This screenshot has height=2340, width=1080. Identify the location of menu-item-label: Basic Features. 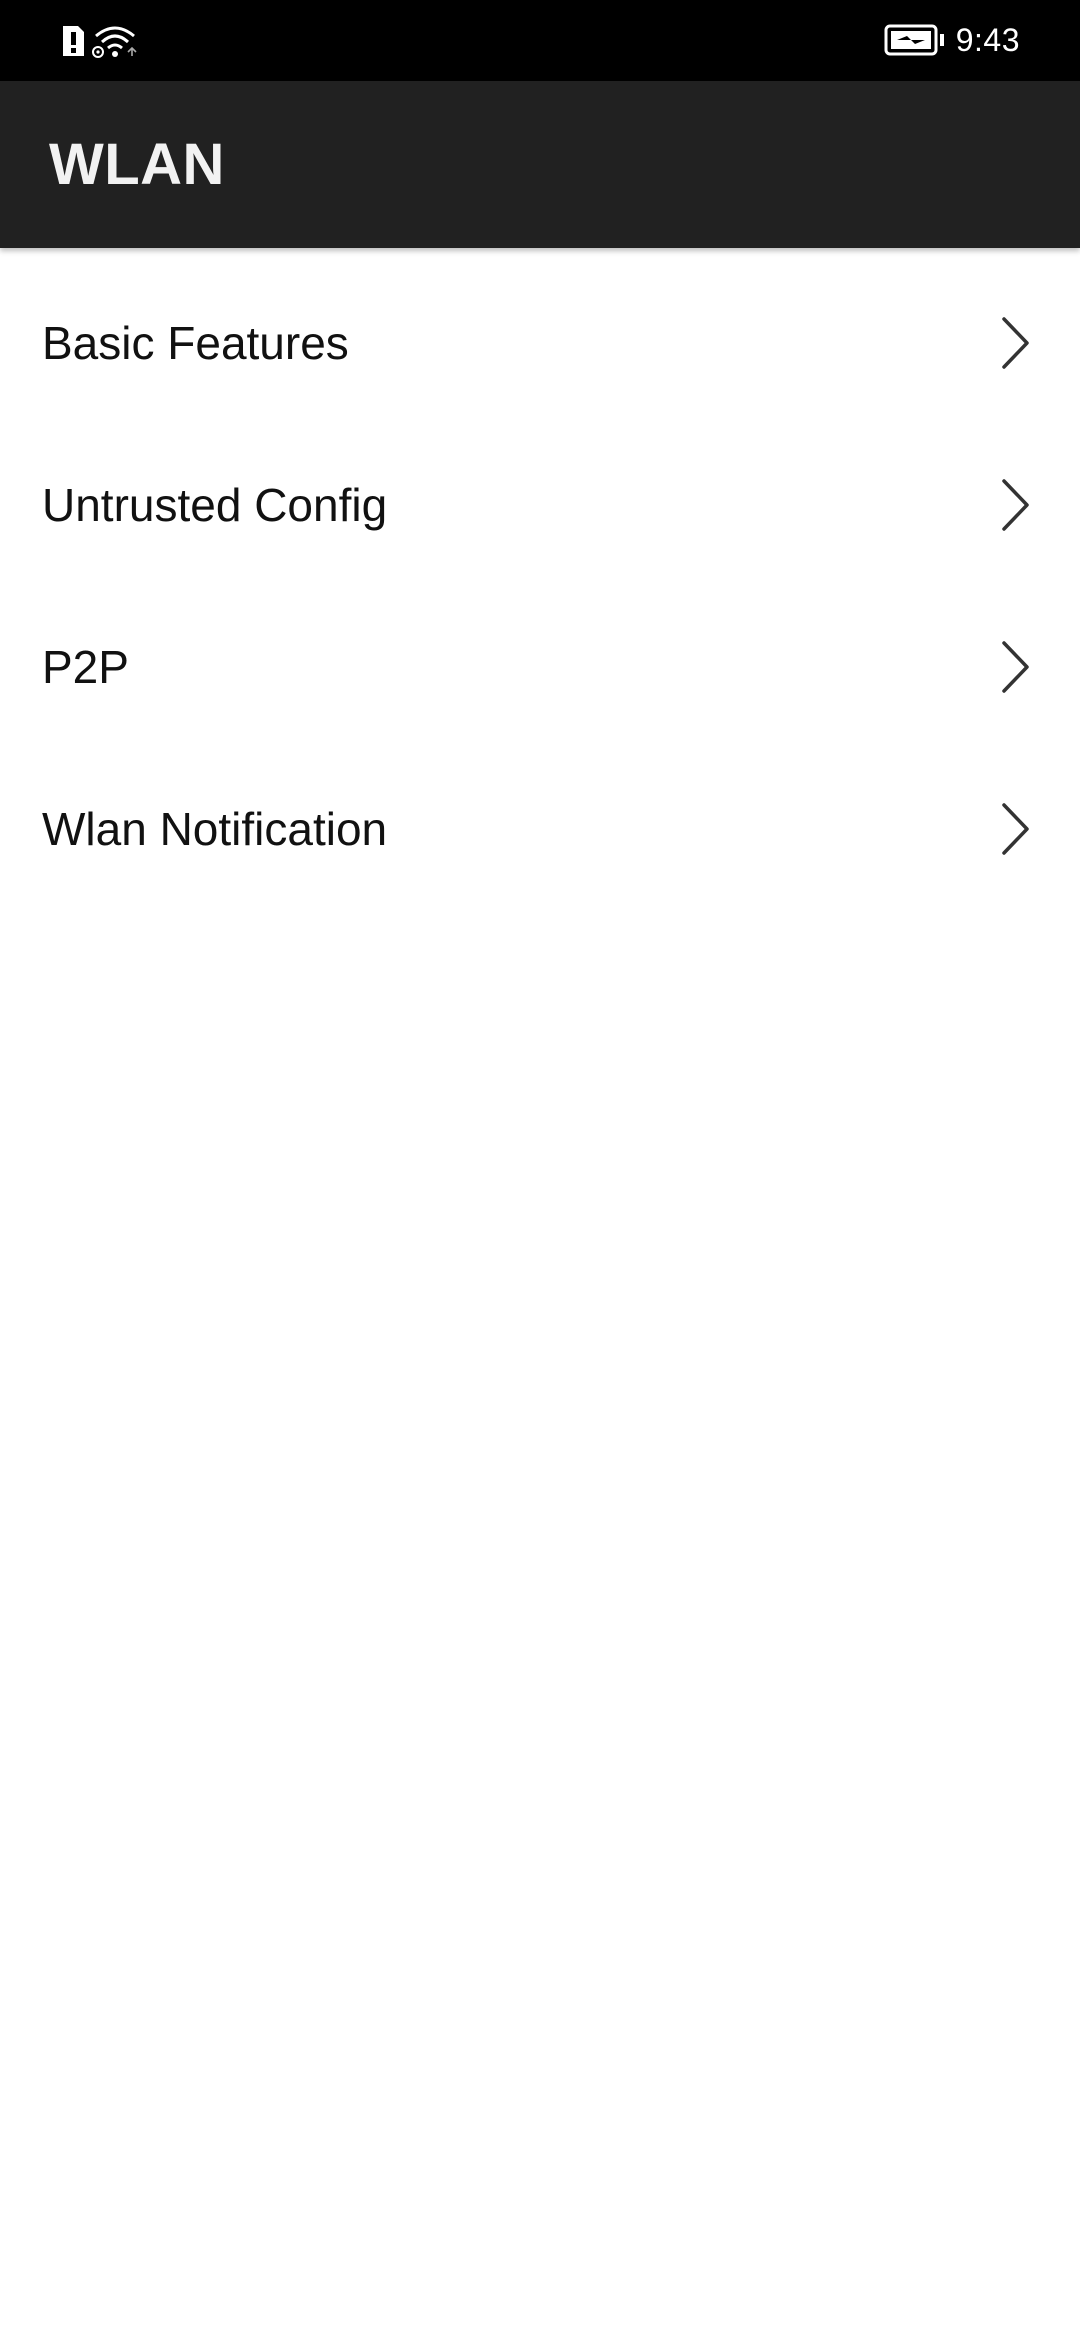
(195, 343).